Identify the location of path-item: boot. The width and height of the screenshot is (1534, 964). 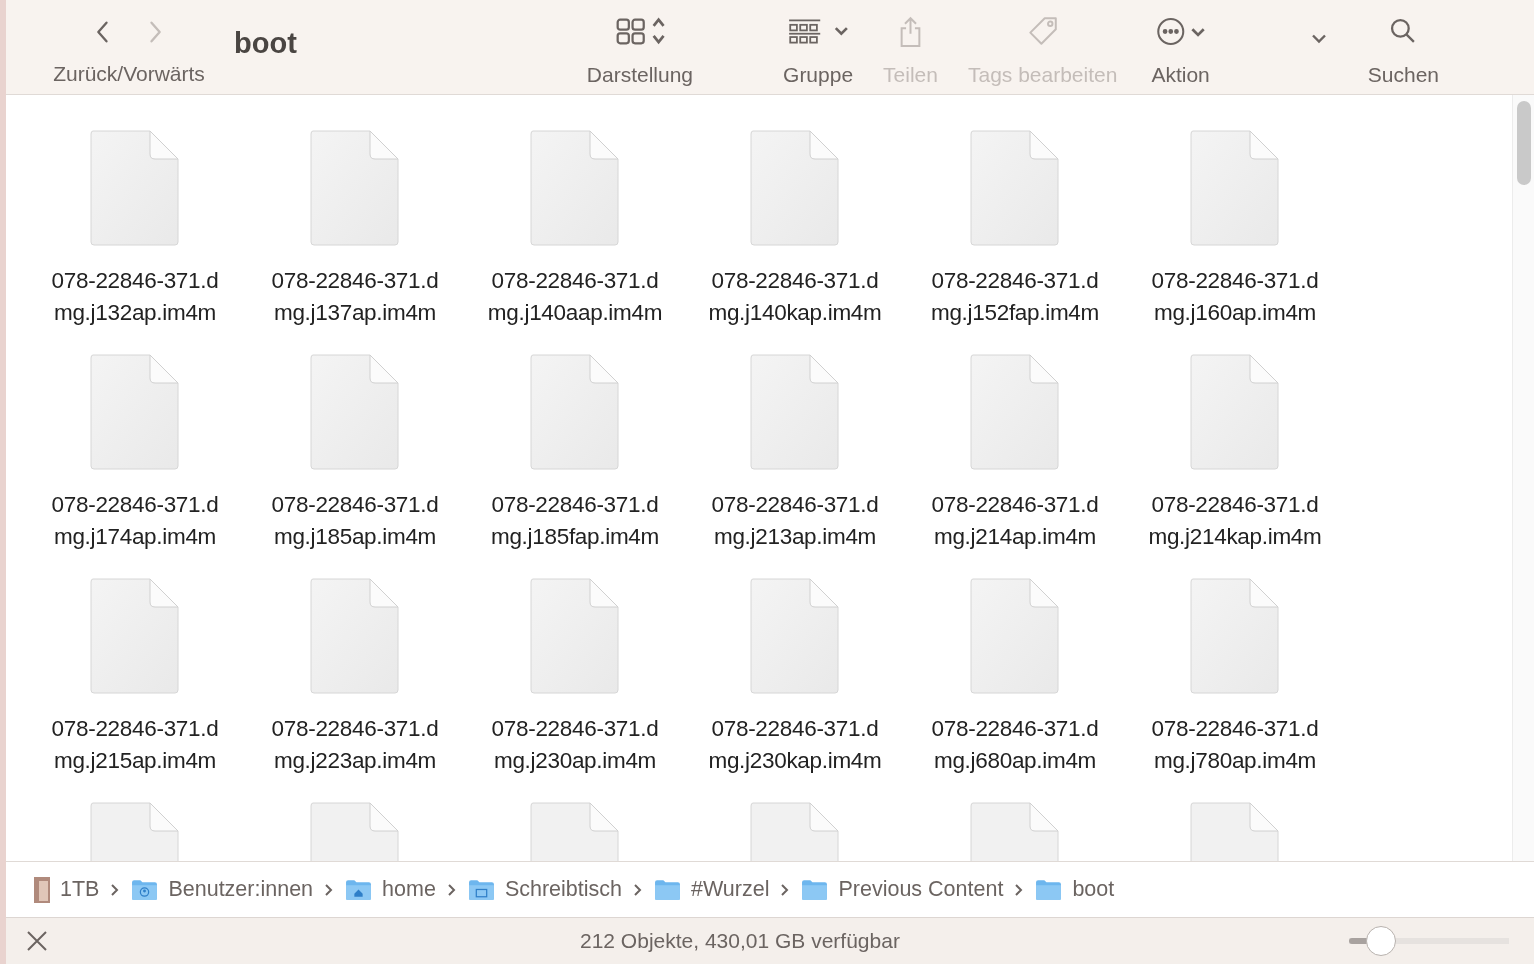
(1075, 889).